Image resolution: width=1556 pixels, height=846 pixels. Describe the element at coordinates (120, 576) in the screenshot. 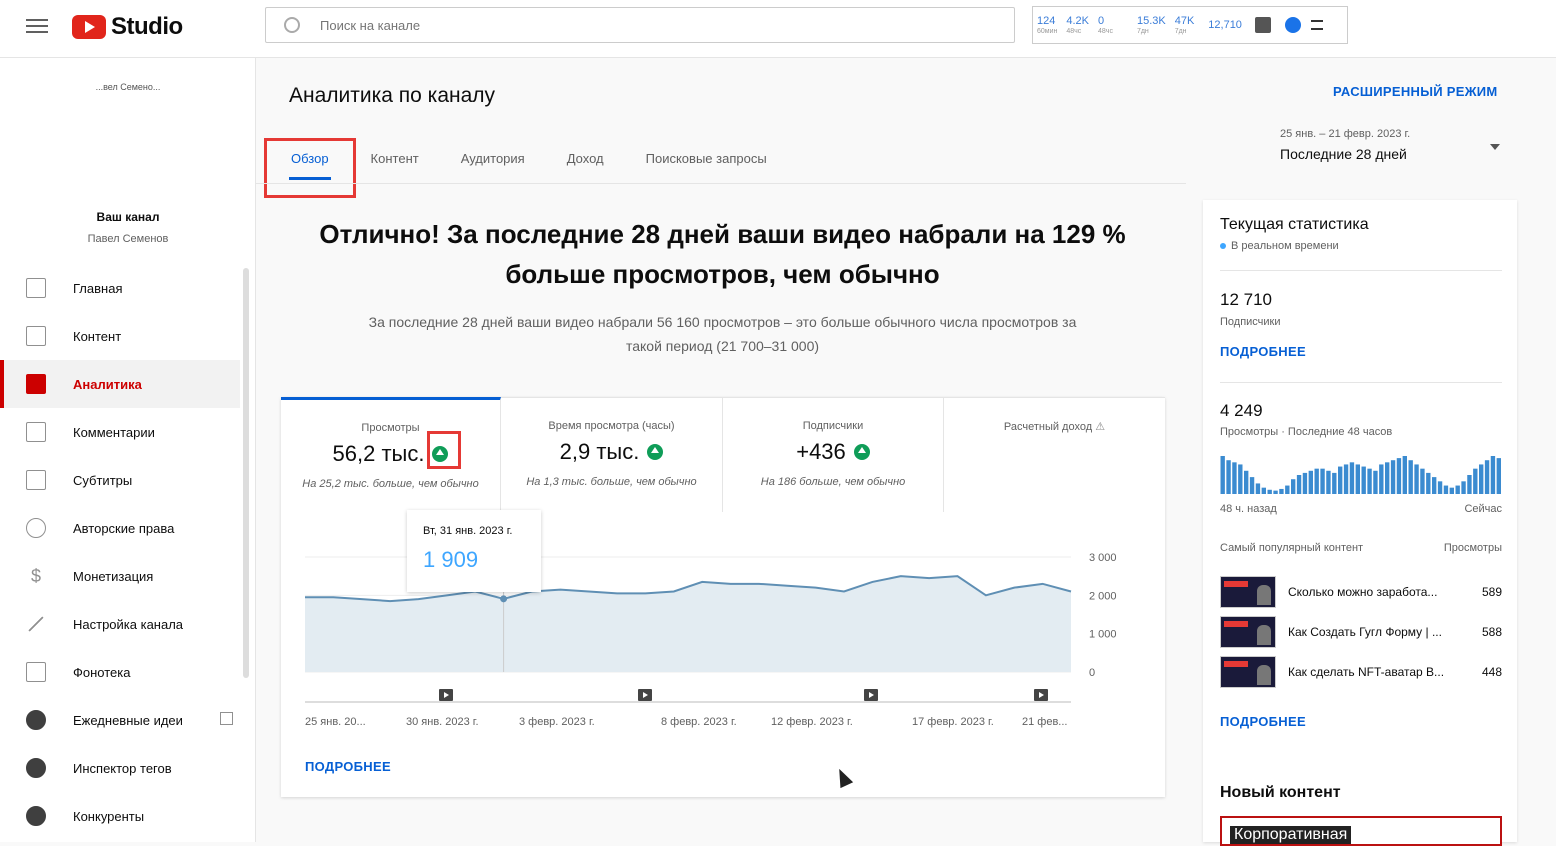

I see `sidebar-item-monetization: $ Монетизация` at that location.